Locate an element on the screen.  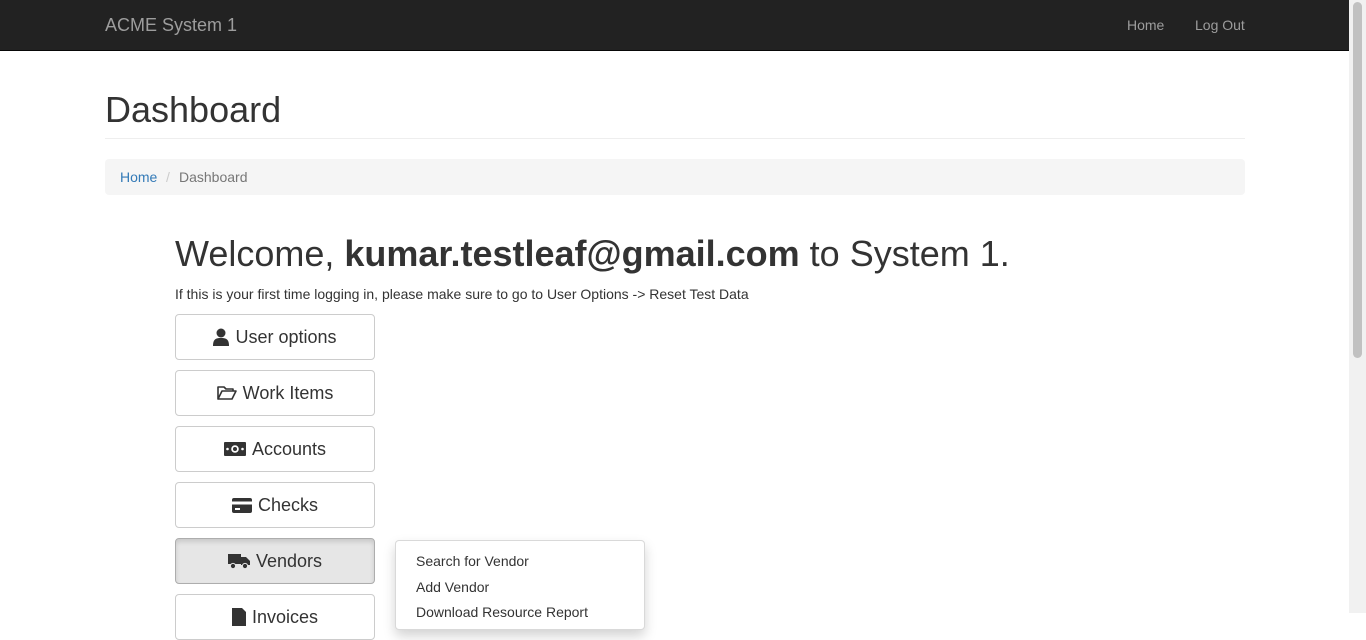
breadcrumb-current: Dashboard is located at coordinates (213, 177).